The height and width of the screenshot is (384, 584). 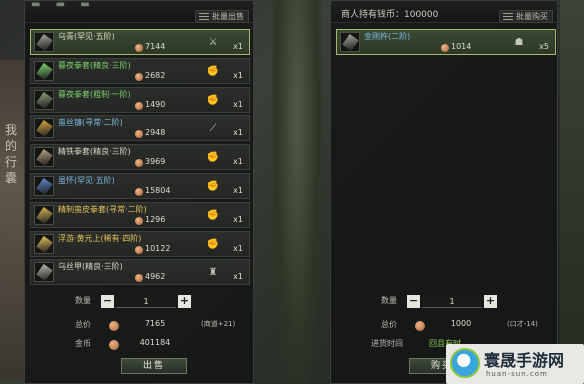 I want to click on restock-label: 进货时间, so click(x=387, y=343).